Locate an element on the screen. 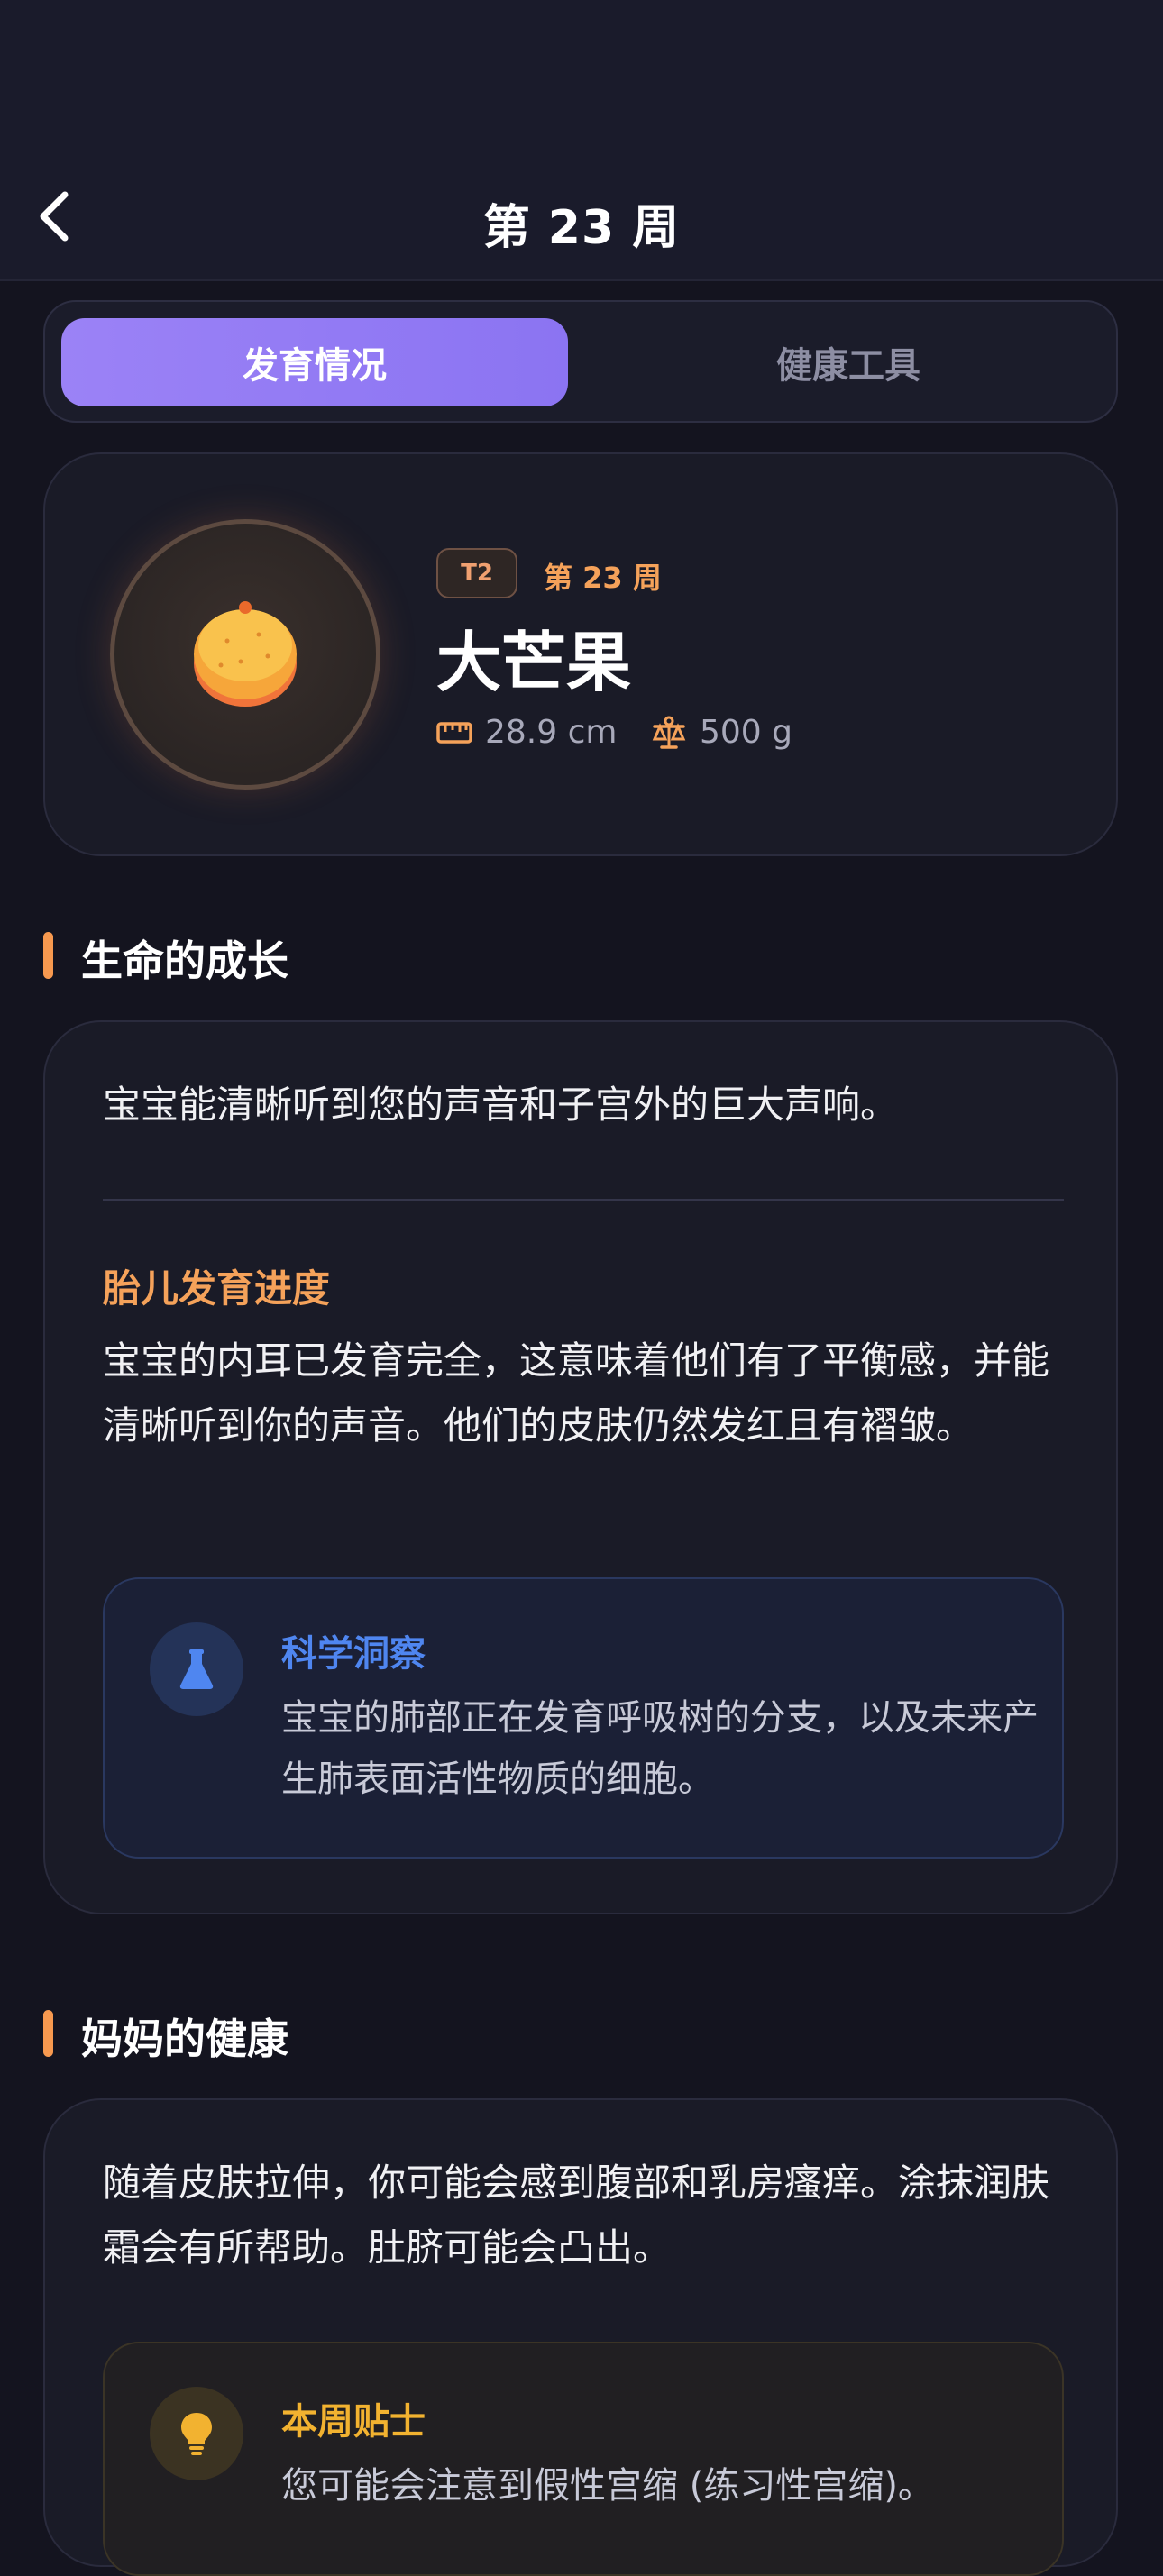 This screenshot has width=1163, height=2576. tip-icon-badge is located at coordinates (196, 2433).